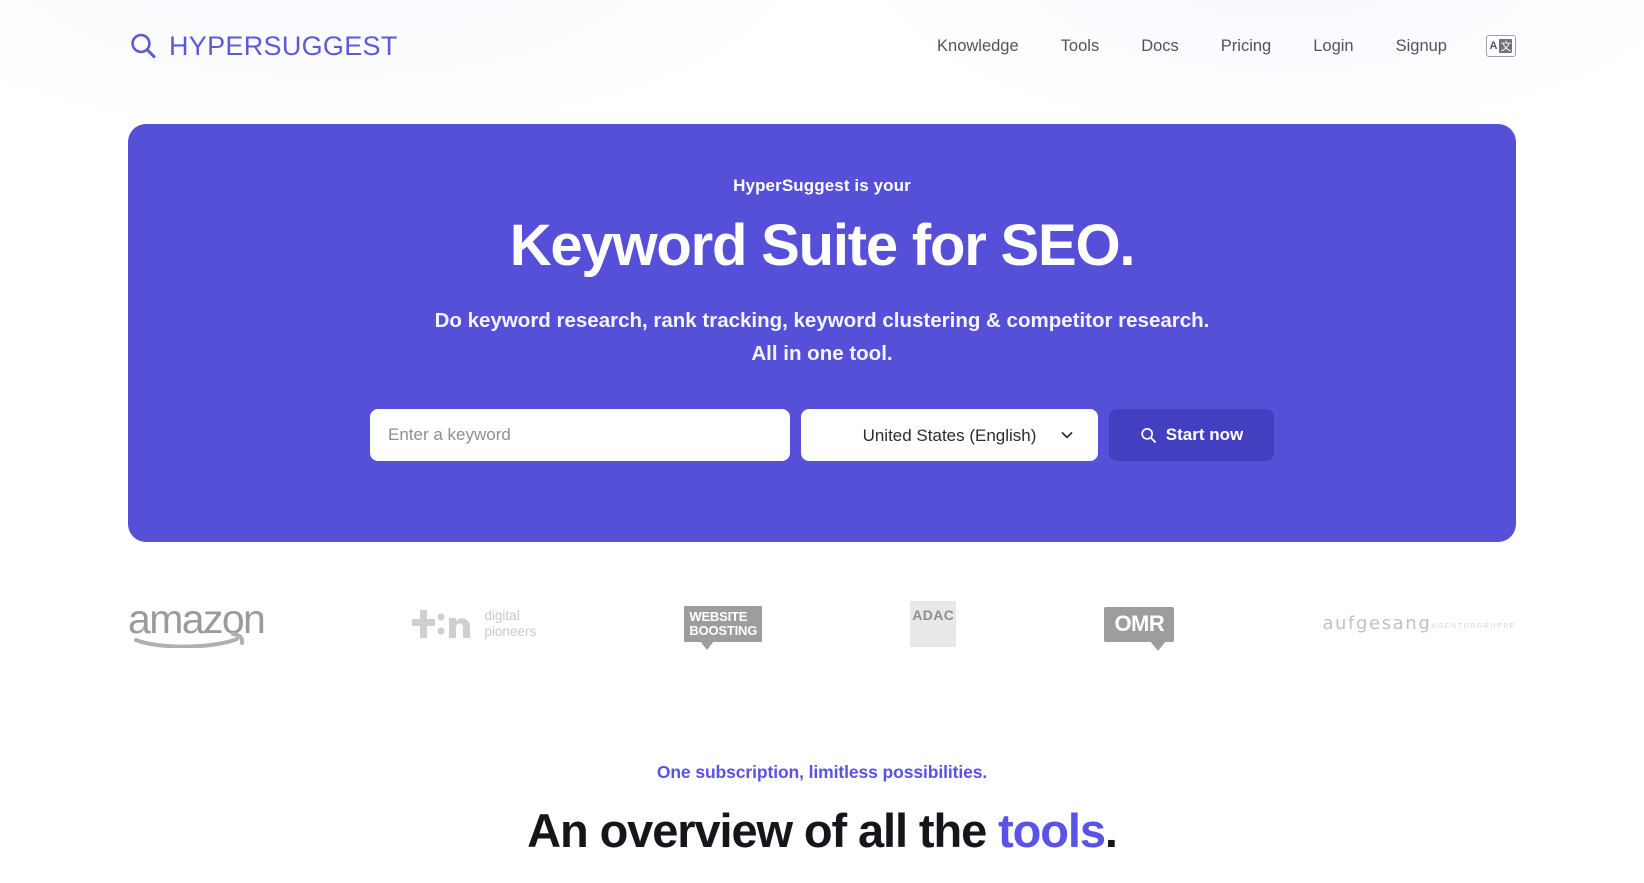  Describe the element at coordinates (1139, 623) in the screenshot. I see `brand-logo-omr-label: OMR` at that location.